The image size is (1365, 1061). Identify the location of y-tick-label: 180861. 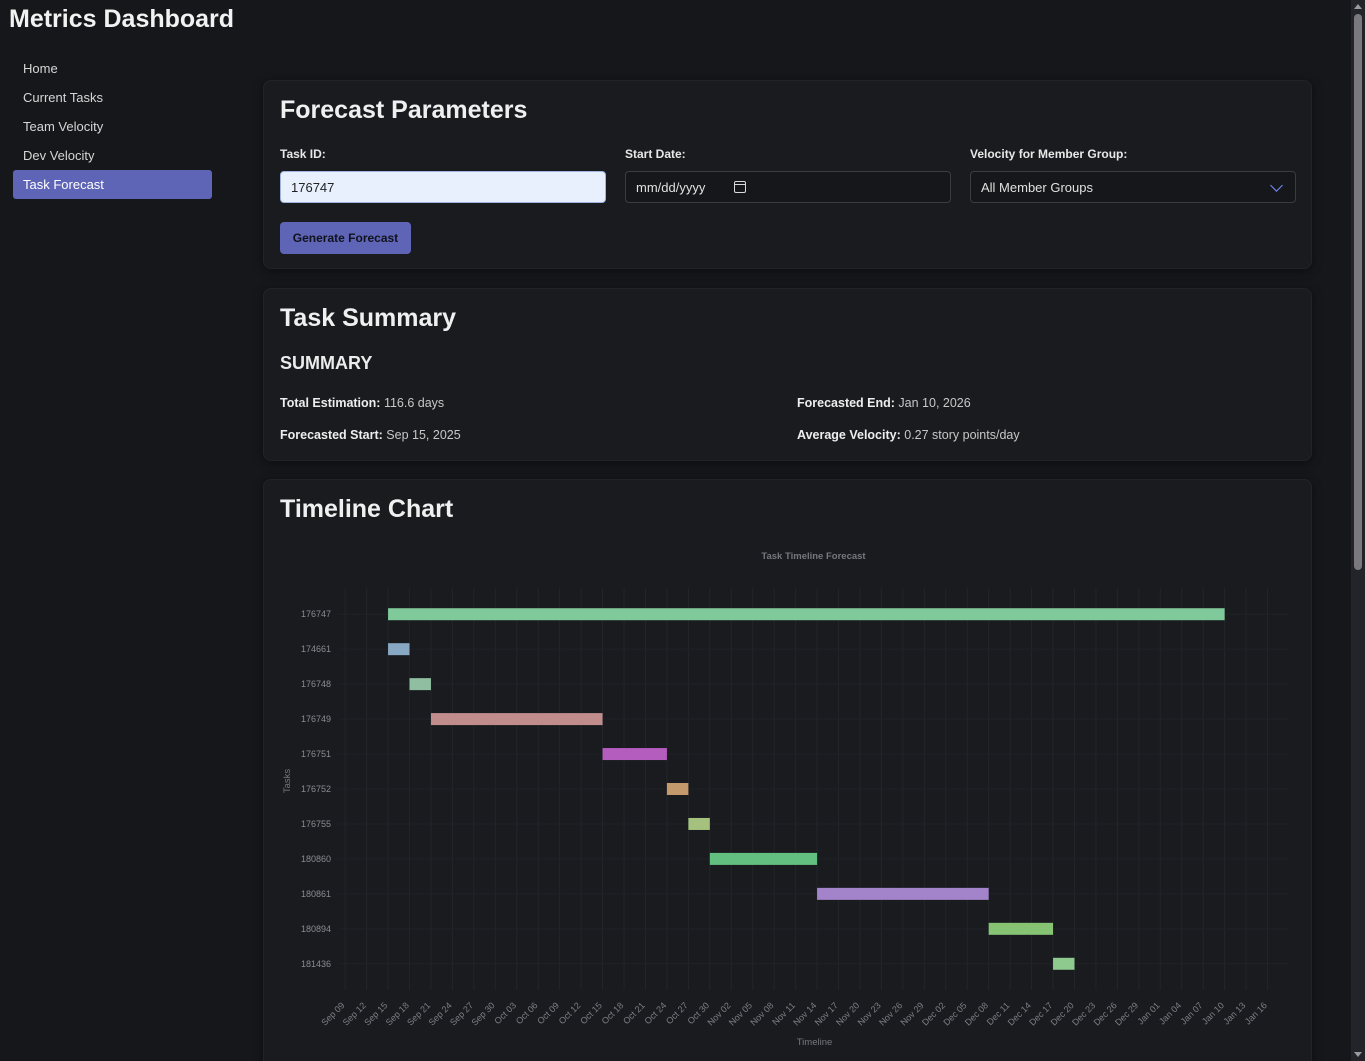
(316, 894).